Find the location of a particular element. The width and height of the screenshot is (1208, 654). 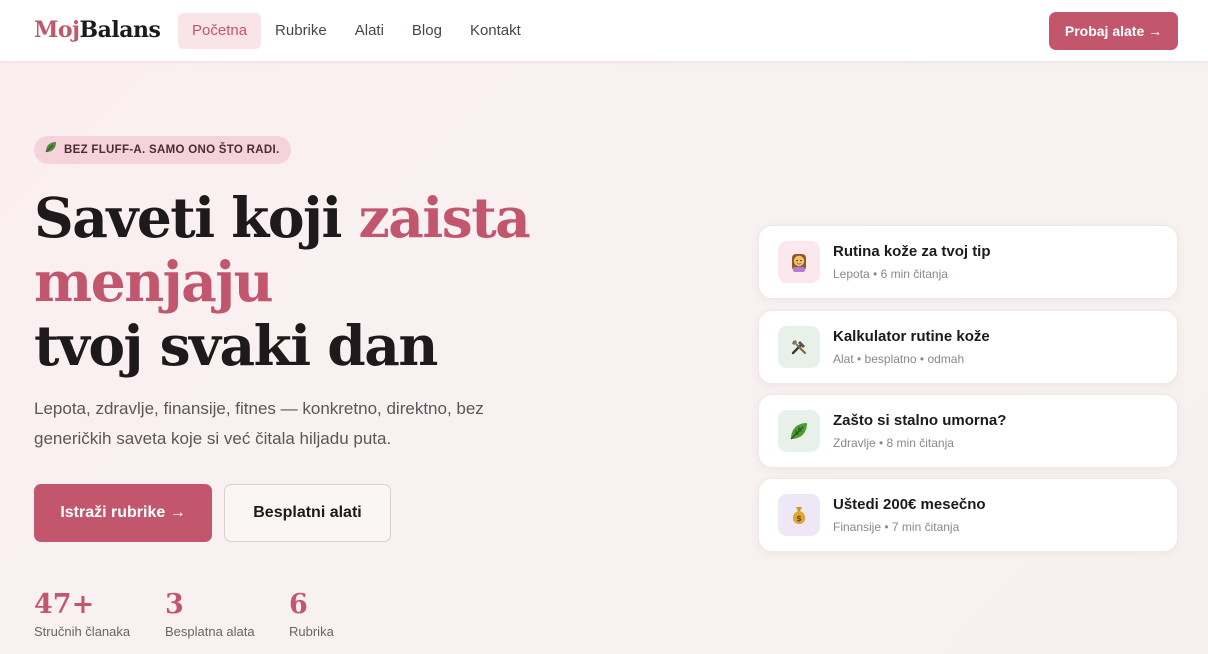

nav-link-kontakt: Kontakt is located at coordinates (495, 31).